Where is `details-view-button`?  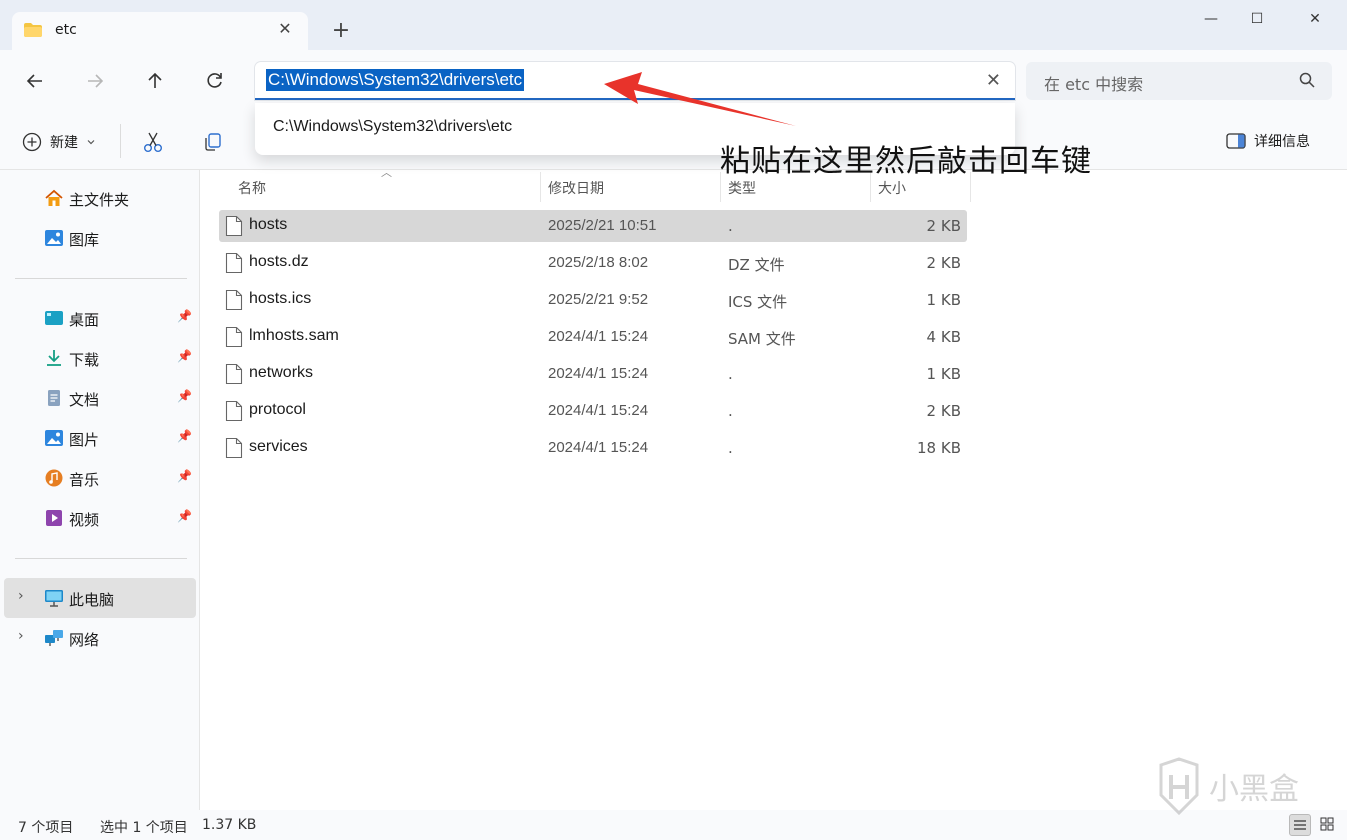 details-view-button is located at coordinates (1300, 825).